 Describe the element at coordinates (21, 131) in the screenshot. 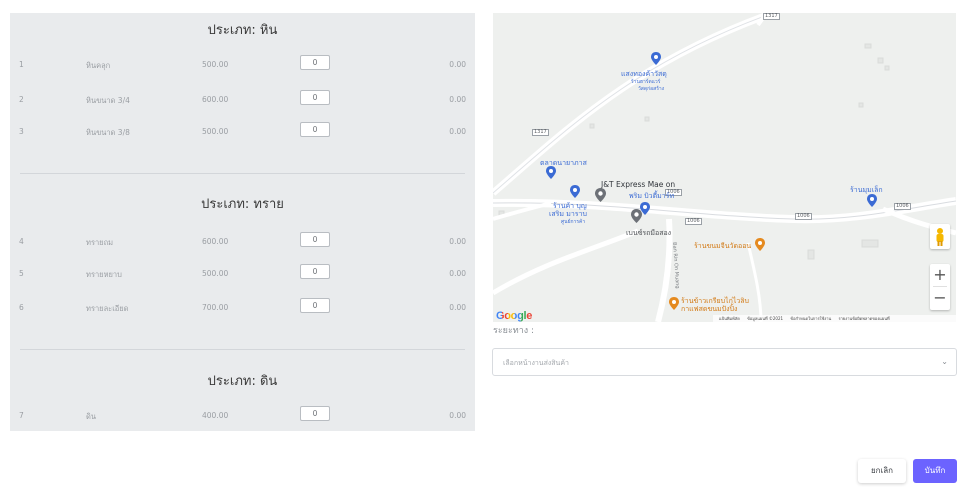

I see `row-index: 3` at that location.